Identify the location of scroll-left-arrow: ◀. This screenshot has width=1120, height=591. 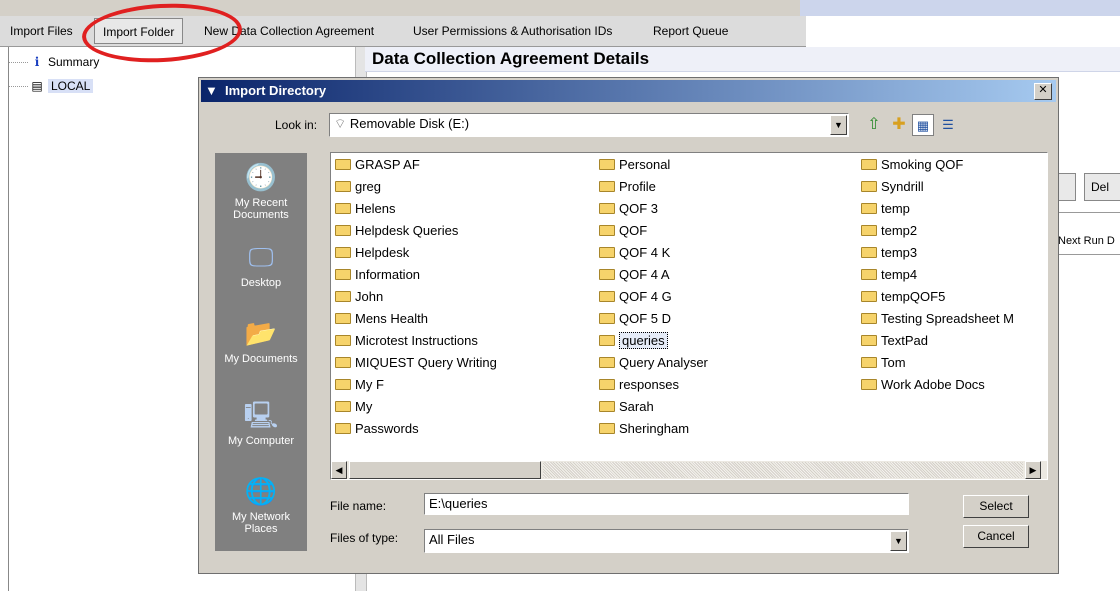
(339, 470).